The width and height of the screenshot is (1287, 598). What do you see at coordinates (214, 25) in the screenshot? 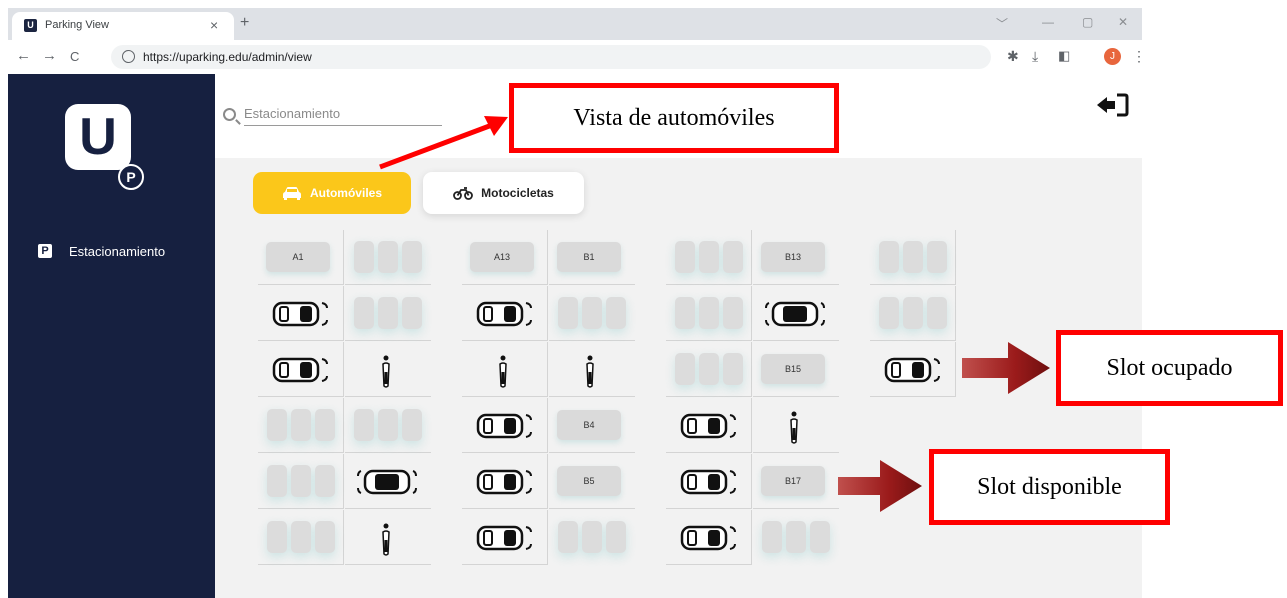
I see `tab-close-icon: ×` at bounding box center [214, 25].